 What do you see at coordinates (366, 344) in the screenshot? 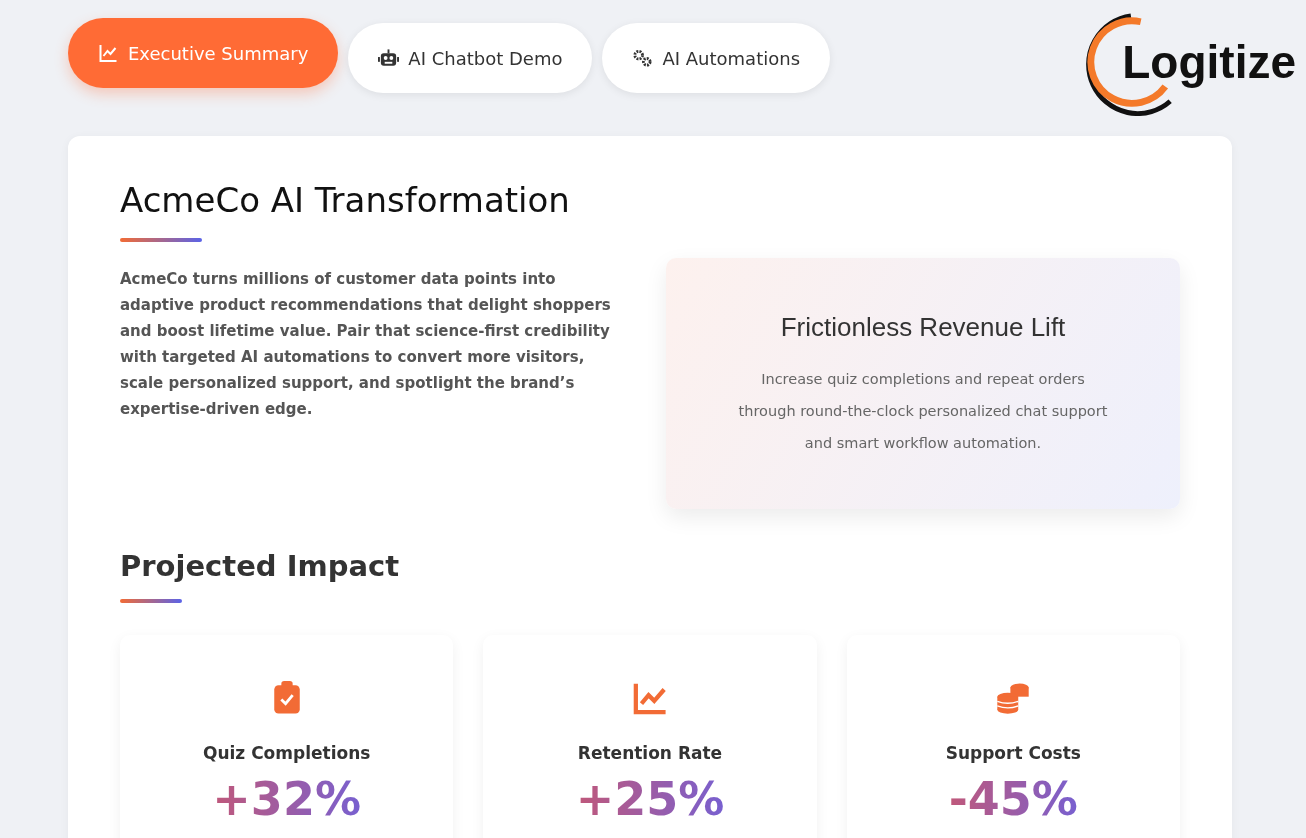
I see `overview-paragraph: AcmeCo turns millions of customer data points into adaptive product recommendations that delight shoppers and boost lifetime value. Pair that science-first credibility with targeted AI automations to convert more visitors, scale personalized support, and spotlight the brand’s expertise-driven edge.` at bounding box center [366, 344].